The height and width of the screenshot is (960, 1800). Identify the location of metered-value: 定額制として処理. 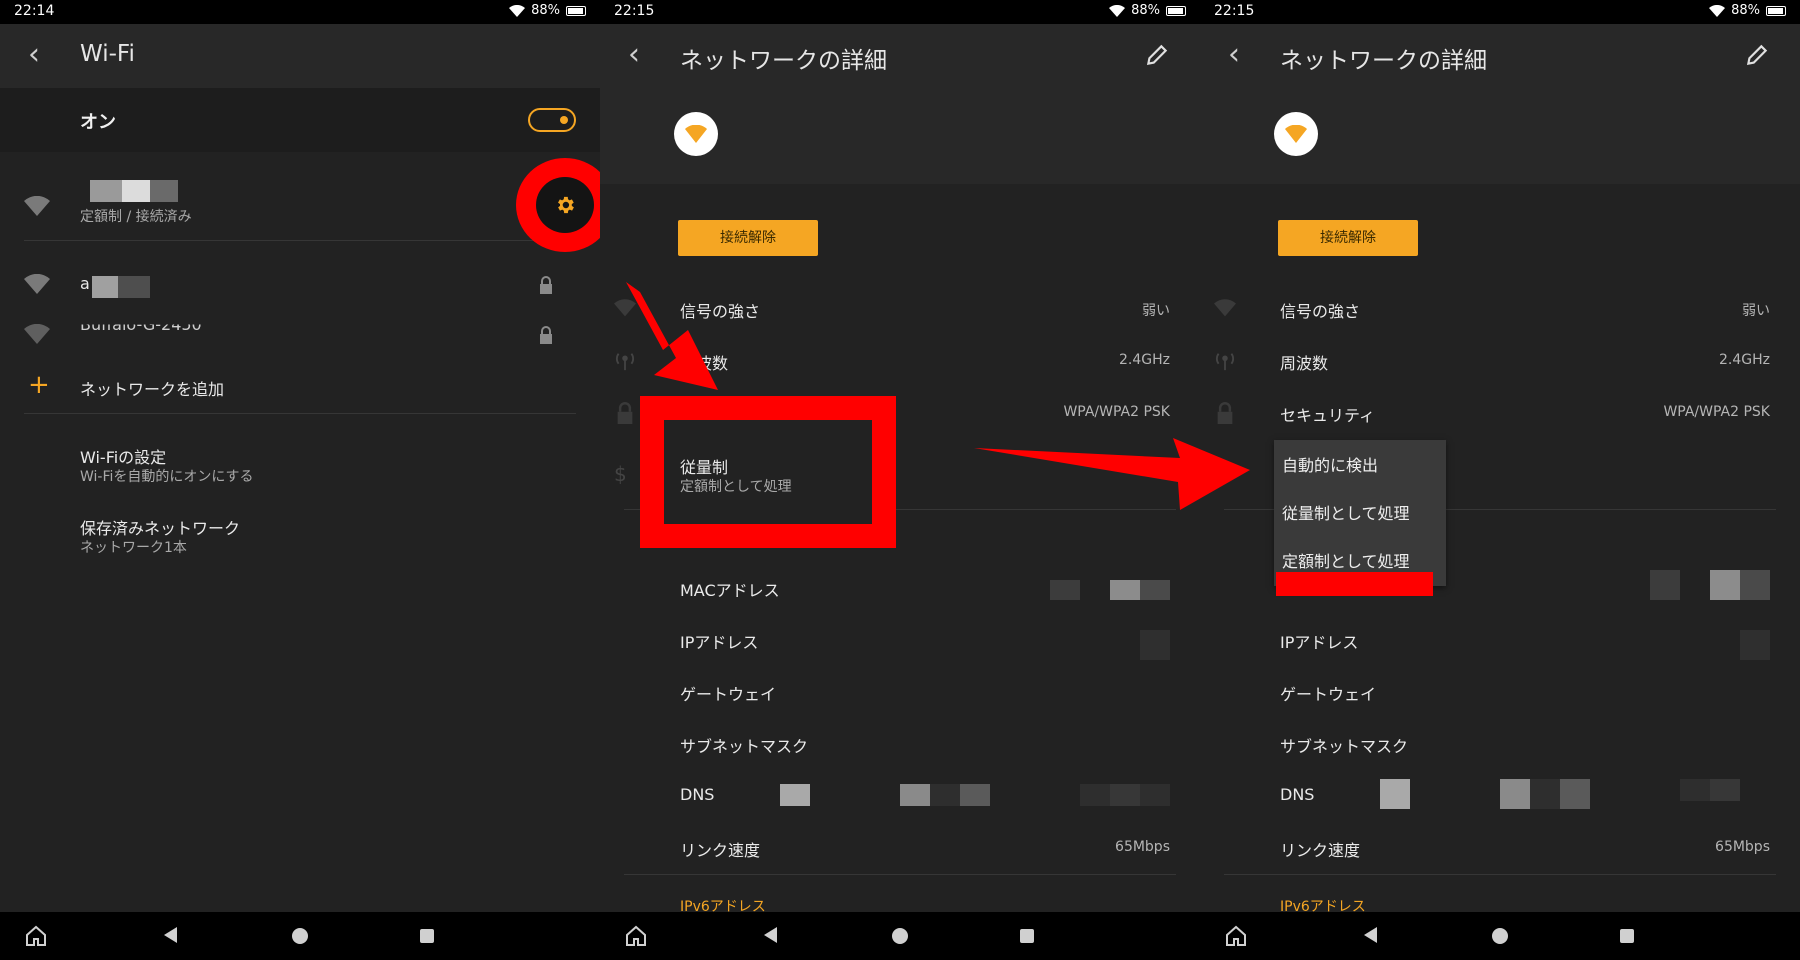
(736, 487).